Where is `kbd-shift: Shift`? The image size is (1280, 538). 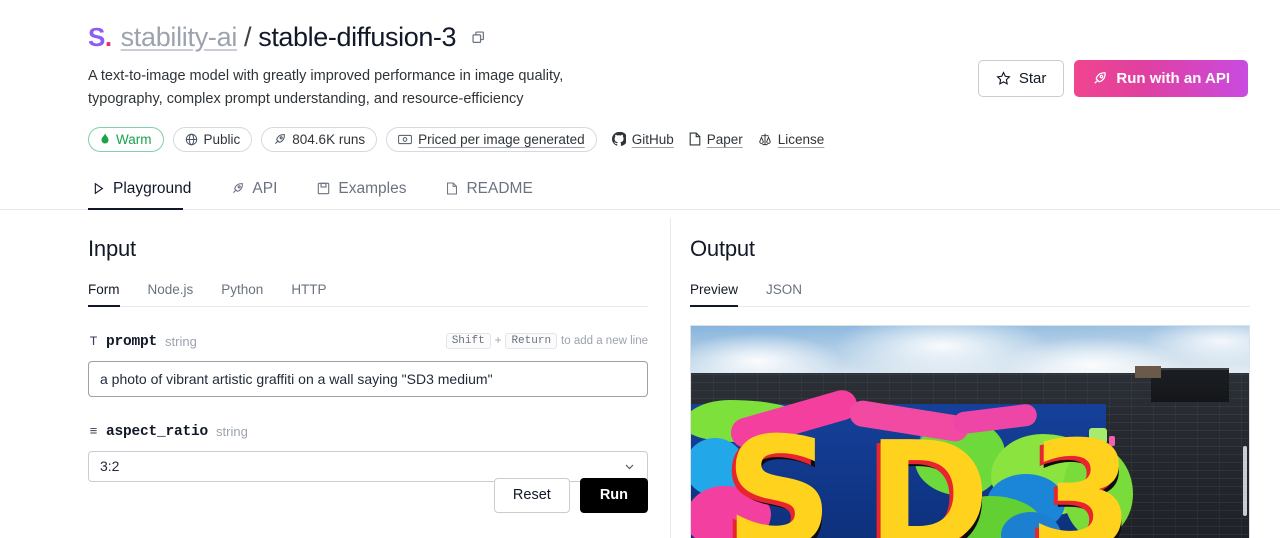 kbd-shift: Shift is located at coordinates (468, 340).